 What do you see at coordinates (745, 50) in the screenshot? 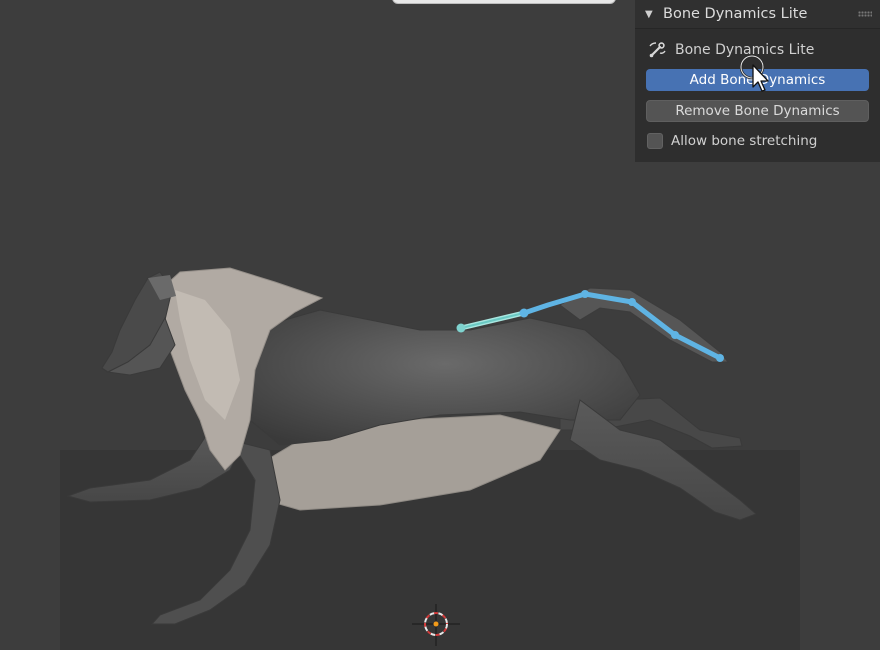
I see `addon-label: Bone Dynamics Lite` at bounding box center [745, 50].